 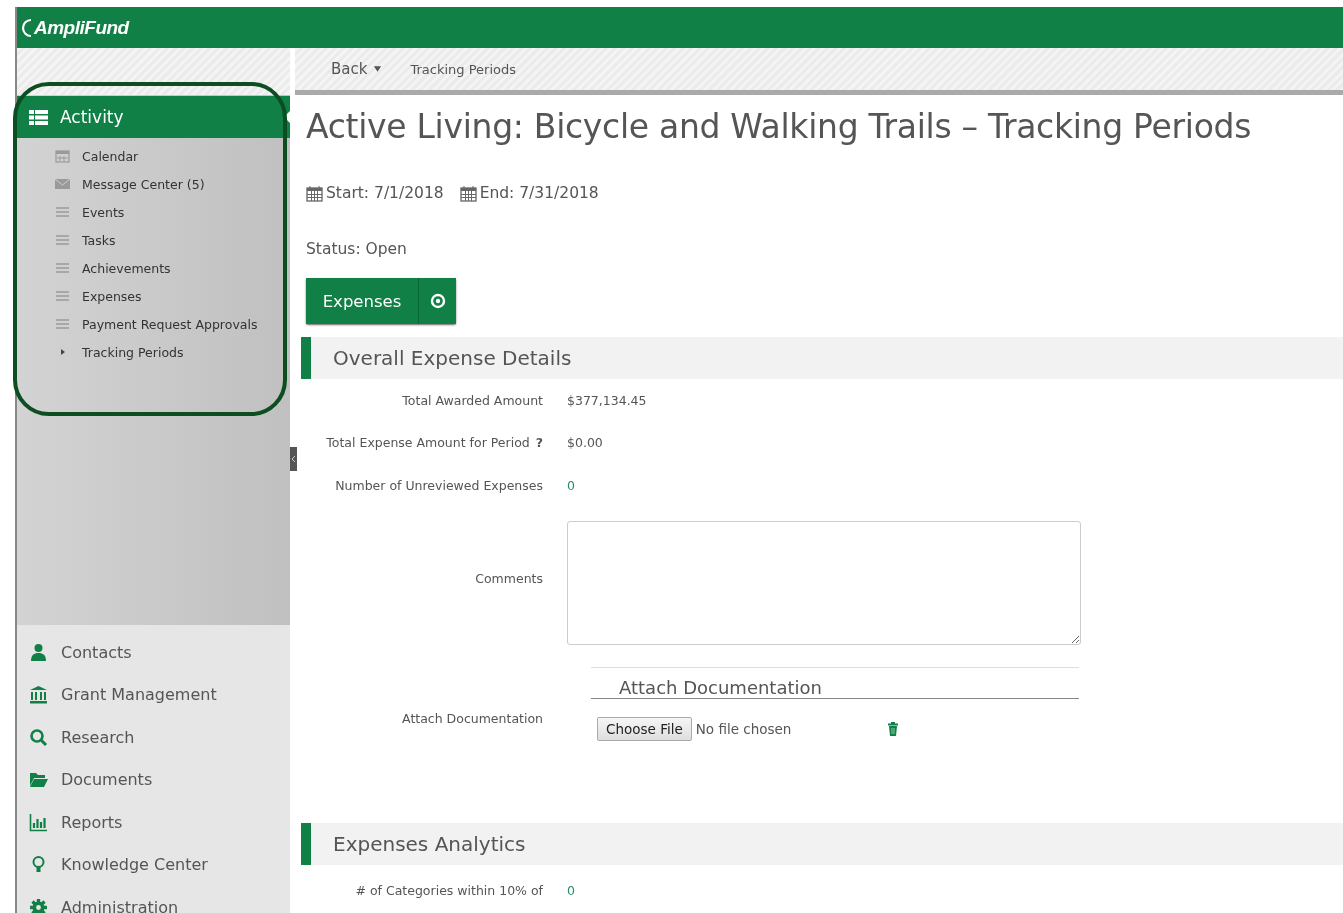 What do you see at coordinates (153, 324) in the screenshot?
I see `sidebar-item: Payment Request Approvals` at bounding box center [153, 324].